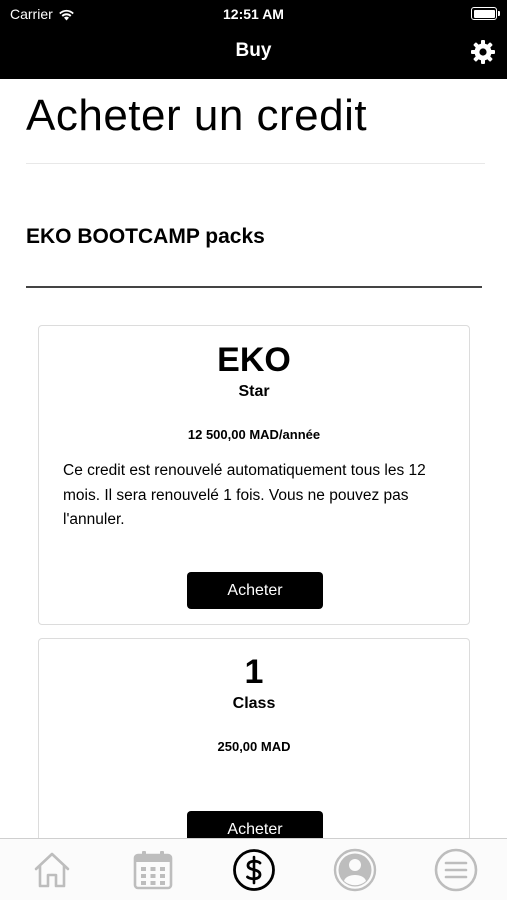  Describe the element at coordinates (483, 52) in the screenshot. I see `gear-icon` at that location.